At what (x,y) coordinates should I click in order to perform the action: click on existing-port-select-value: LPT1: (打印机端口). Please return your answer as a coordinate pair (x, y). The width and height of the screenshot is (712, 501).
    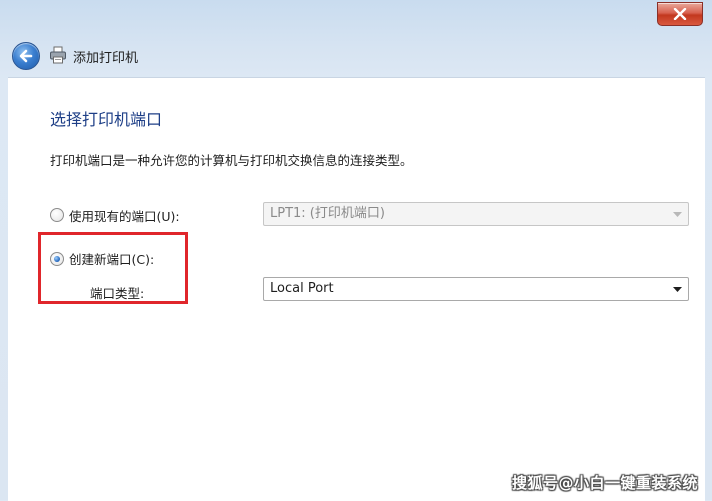
    Looking at the image, I should click on (327, 213).